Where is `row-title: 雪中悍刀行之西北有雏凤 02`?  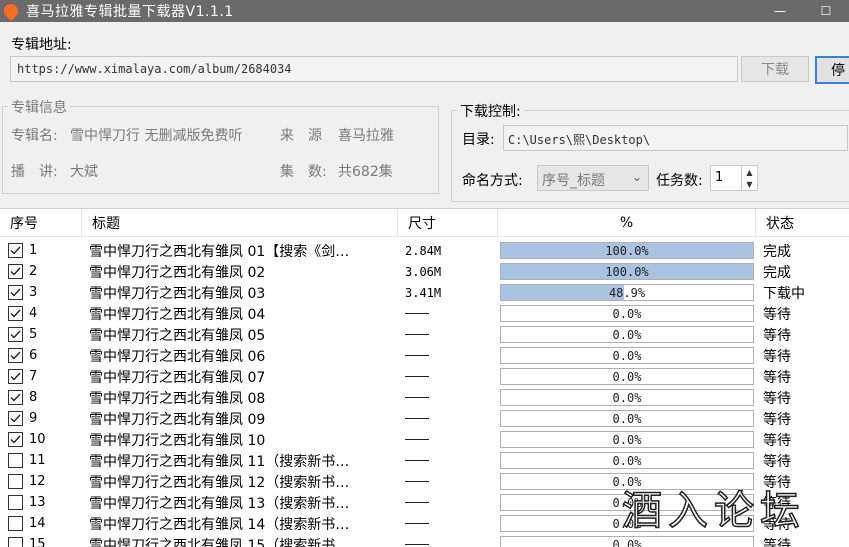
row-title: 雪中悍刀行之西北有雏凤 02 is located at coordinates (177, 272).